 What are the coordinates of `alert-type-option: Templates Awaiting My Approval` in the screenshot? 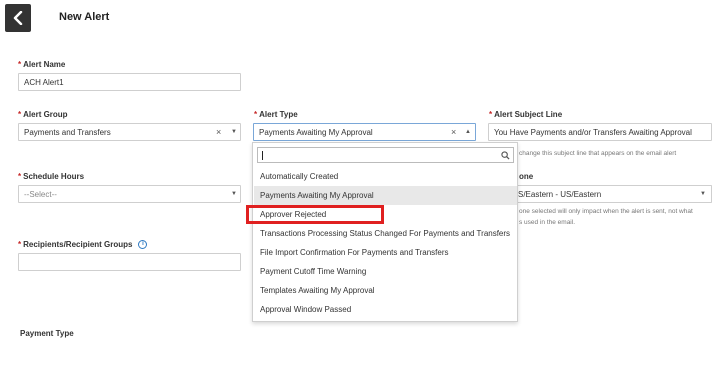 It's located at (385, 290).